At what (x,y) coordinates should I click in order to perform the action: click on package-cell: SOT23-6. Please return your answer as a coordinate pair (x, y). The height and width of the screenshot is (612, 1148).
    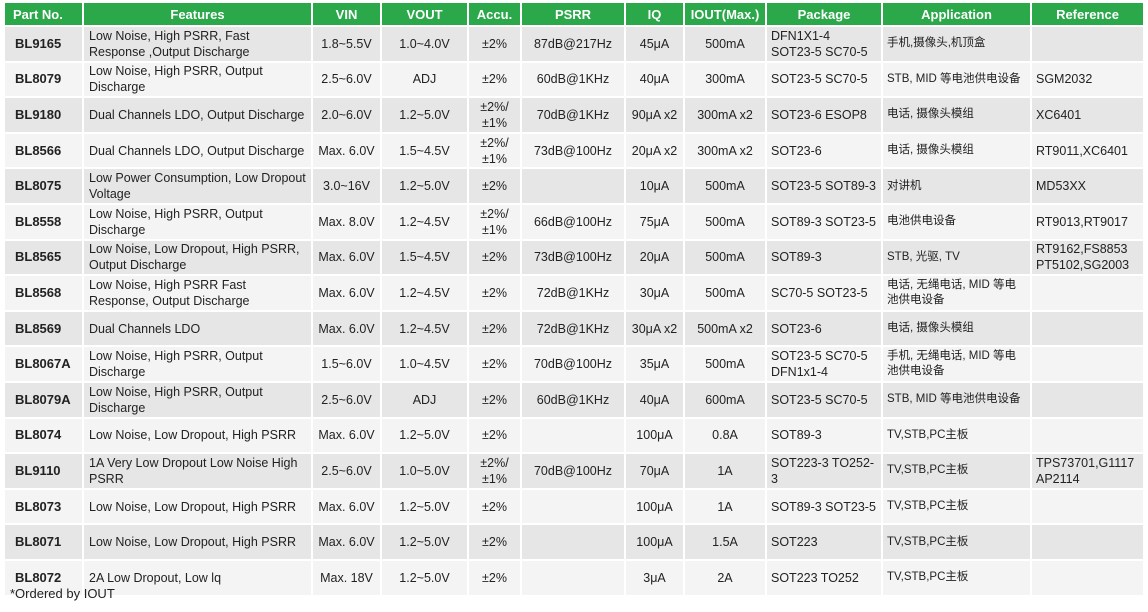
    Looking at the image, I should click on (825, 149).